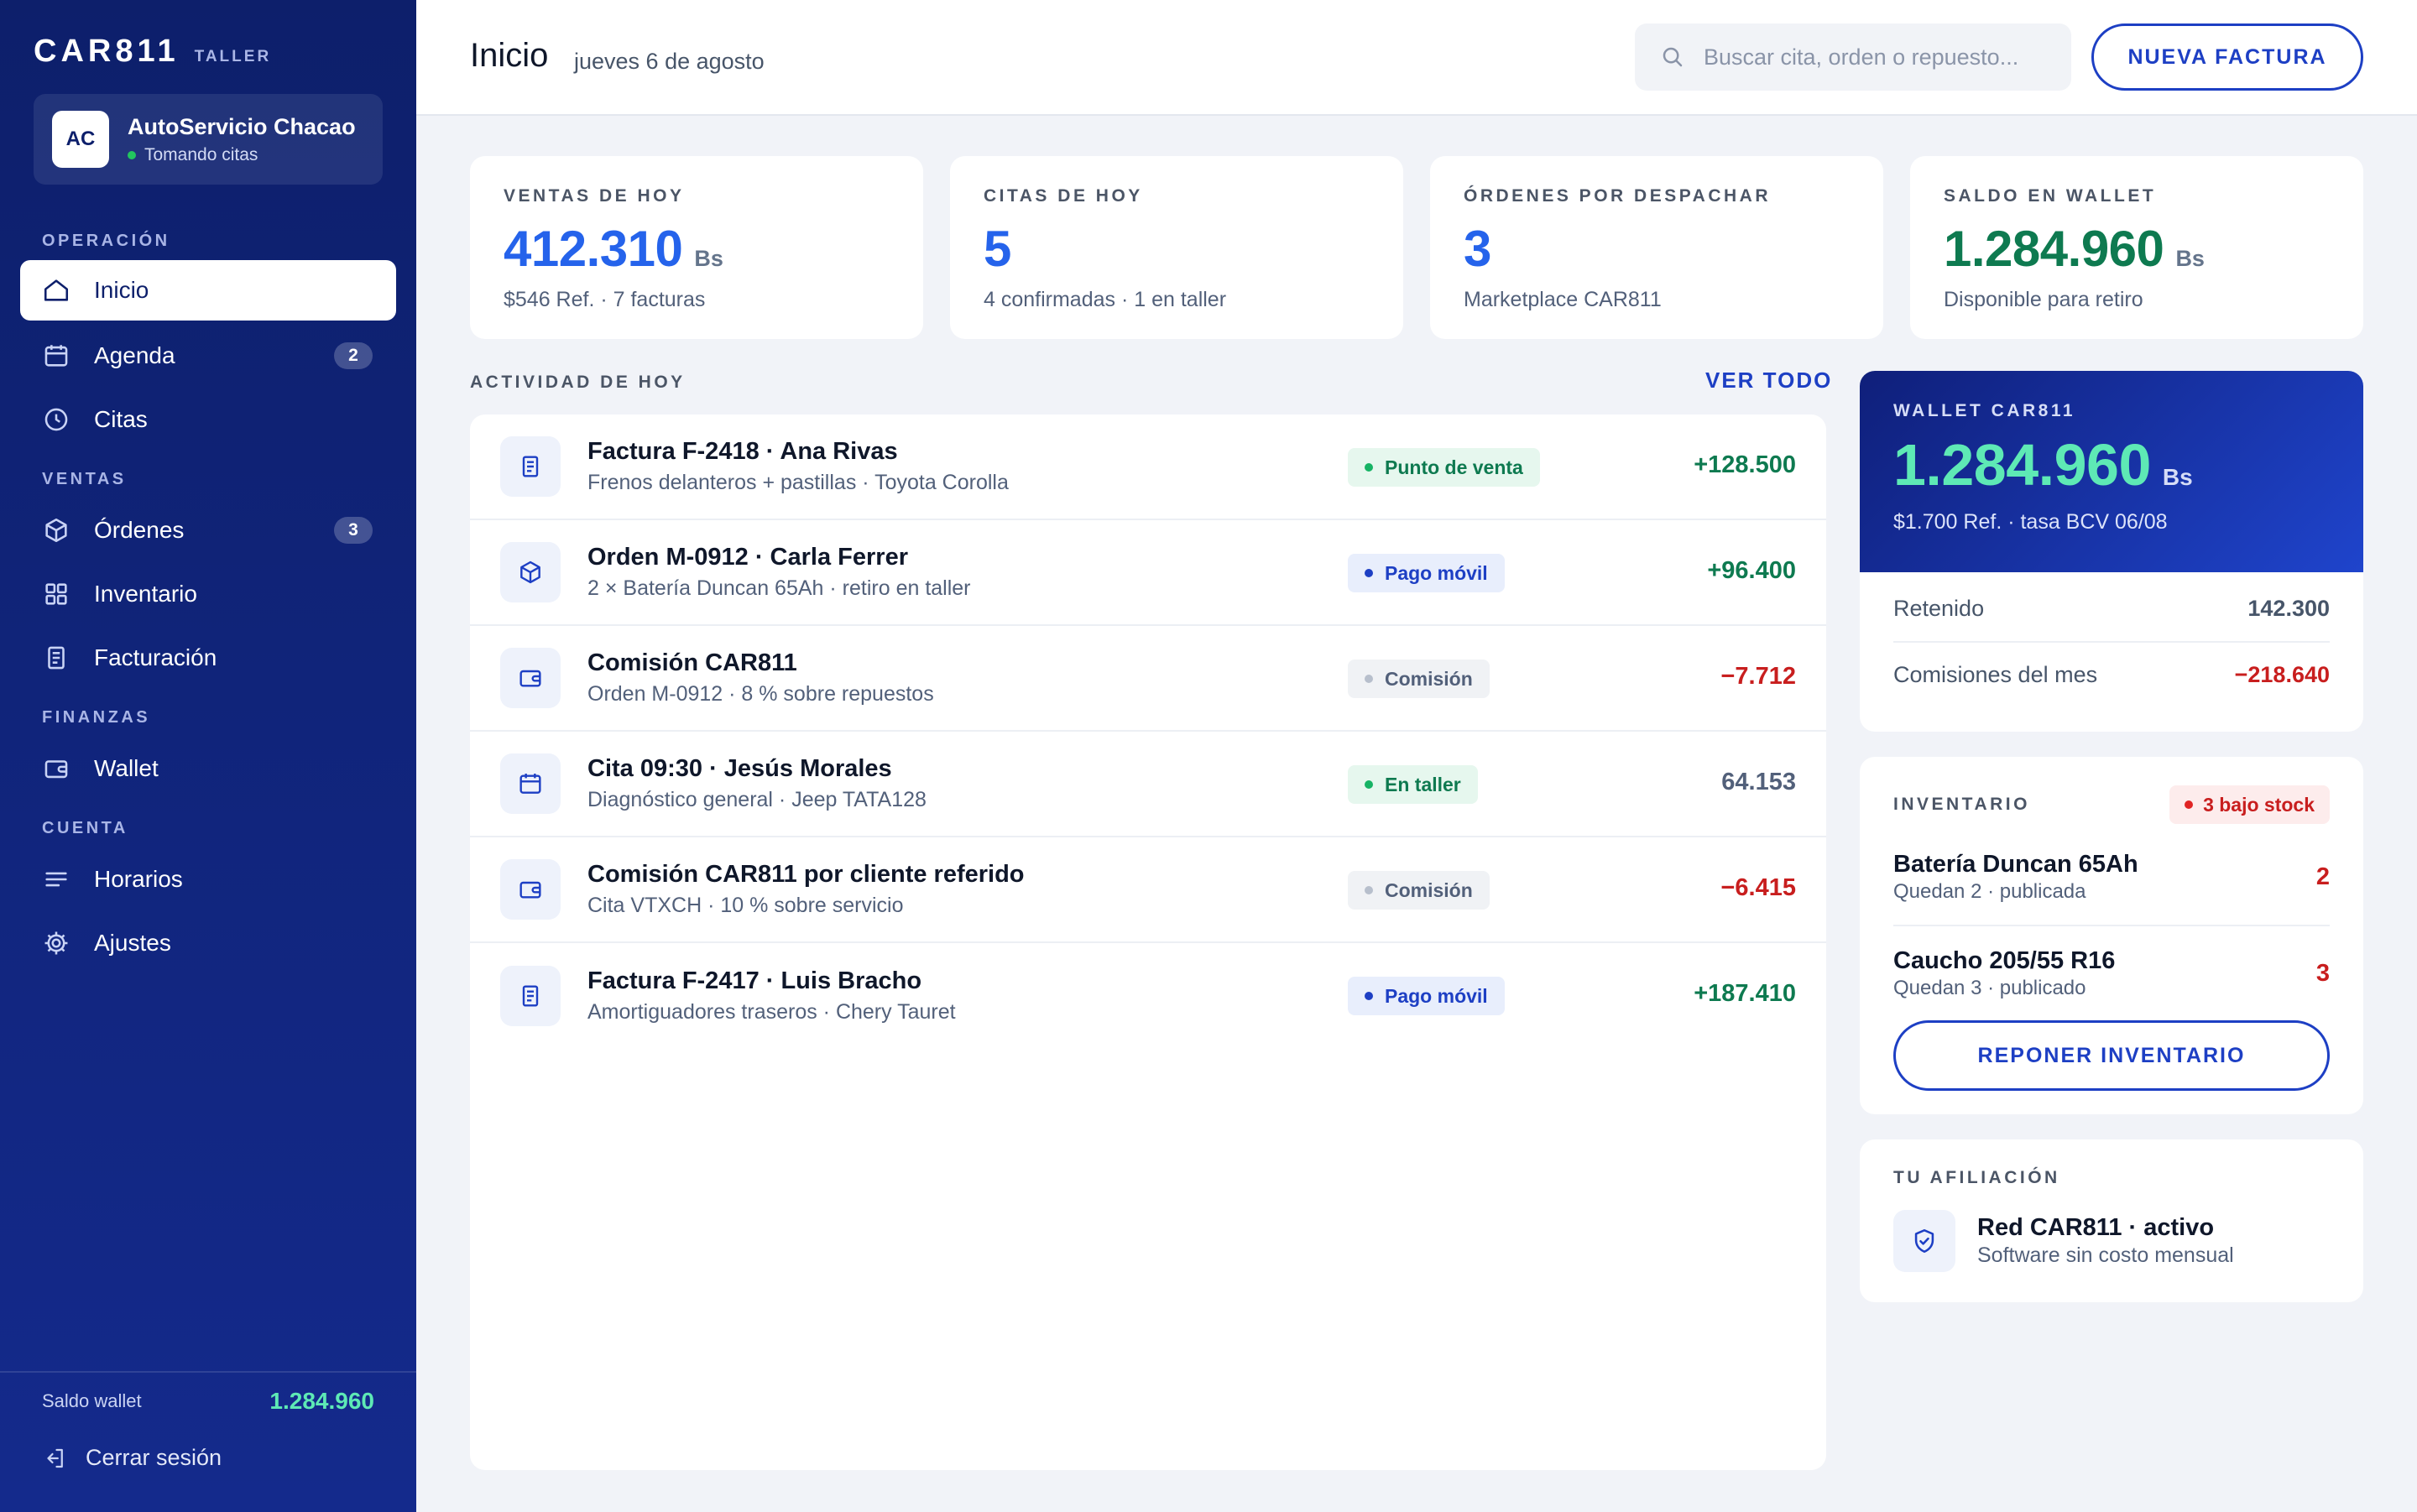 The height and width of the screenshot is (1512, 2417). I want to click on row-amount: +128.500, so click(1745, 465).